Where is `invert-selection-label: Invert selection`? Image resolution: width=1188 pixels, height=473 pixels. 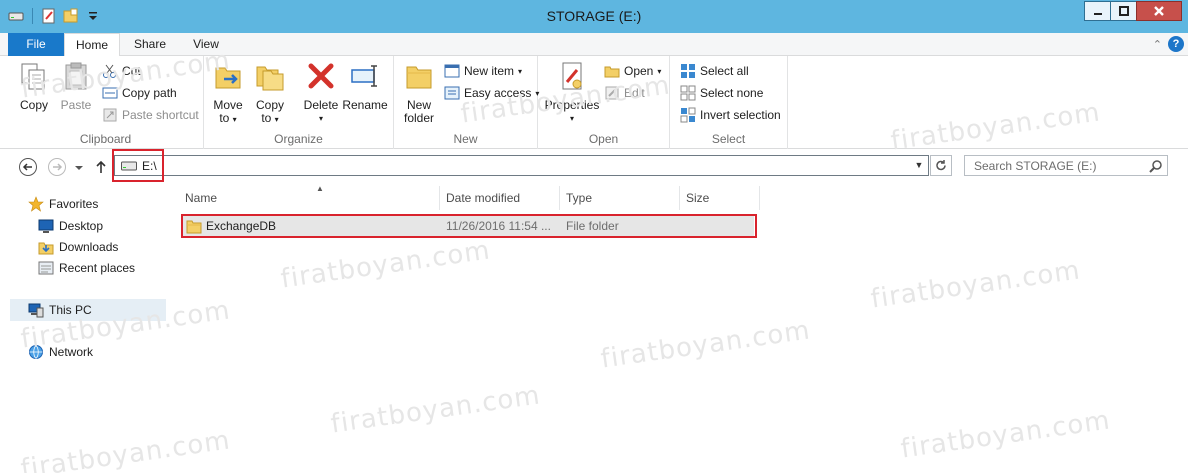 invert-selection-label: Invert selection is located at coordinates (740, 115).